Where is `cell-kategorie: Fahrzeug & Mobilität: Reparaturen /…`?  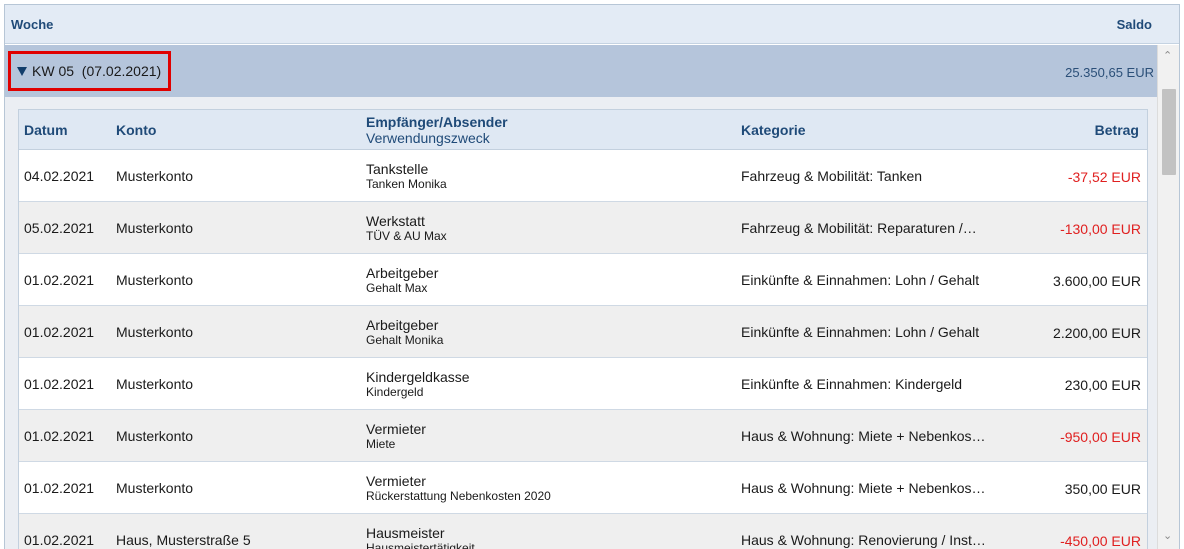 cell-kategorie: Fahrzeug & Mobilität: Reparaturen /… is located at coordinates (859, 228).